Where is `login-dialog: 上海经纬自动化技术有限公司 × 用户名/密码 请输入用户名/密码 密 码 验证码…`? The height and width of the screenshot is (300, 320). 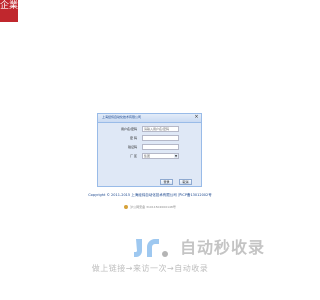 login-dialog: 上海经纬自动化技术有限公司 × 用户名/密码 请输入用户名/密码 密 码 验证码… is located at coordinates (149, 150).